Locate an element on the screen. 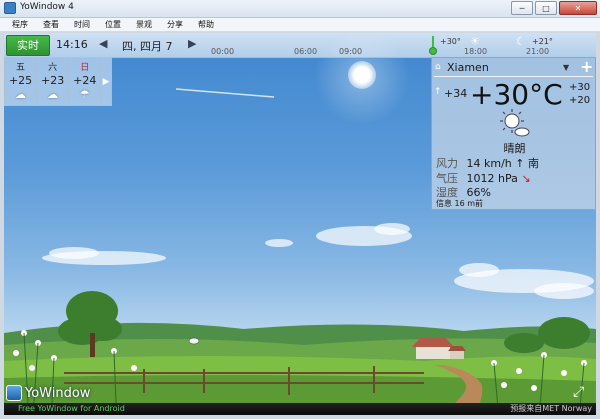 Image resolution: width=600 pixels, height=419 pixels. panel-divider is located at coordinates (513, 76).